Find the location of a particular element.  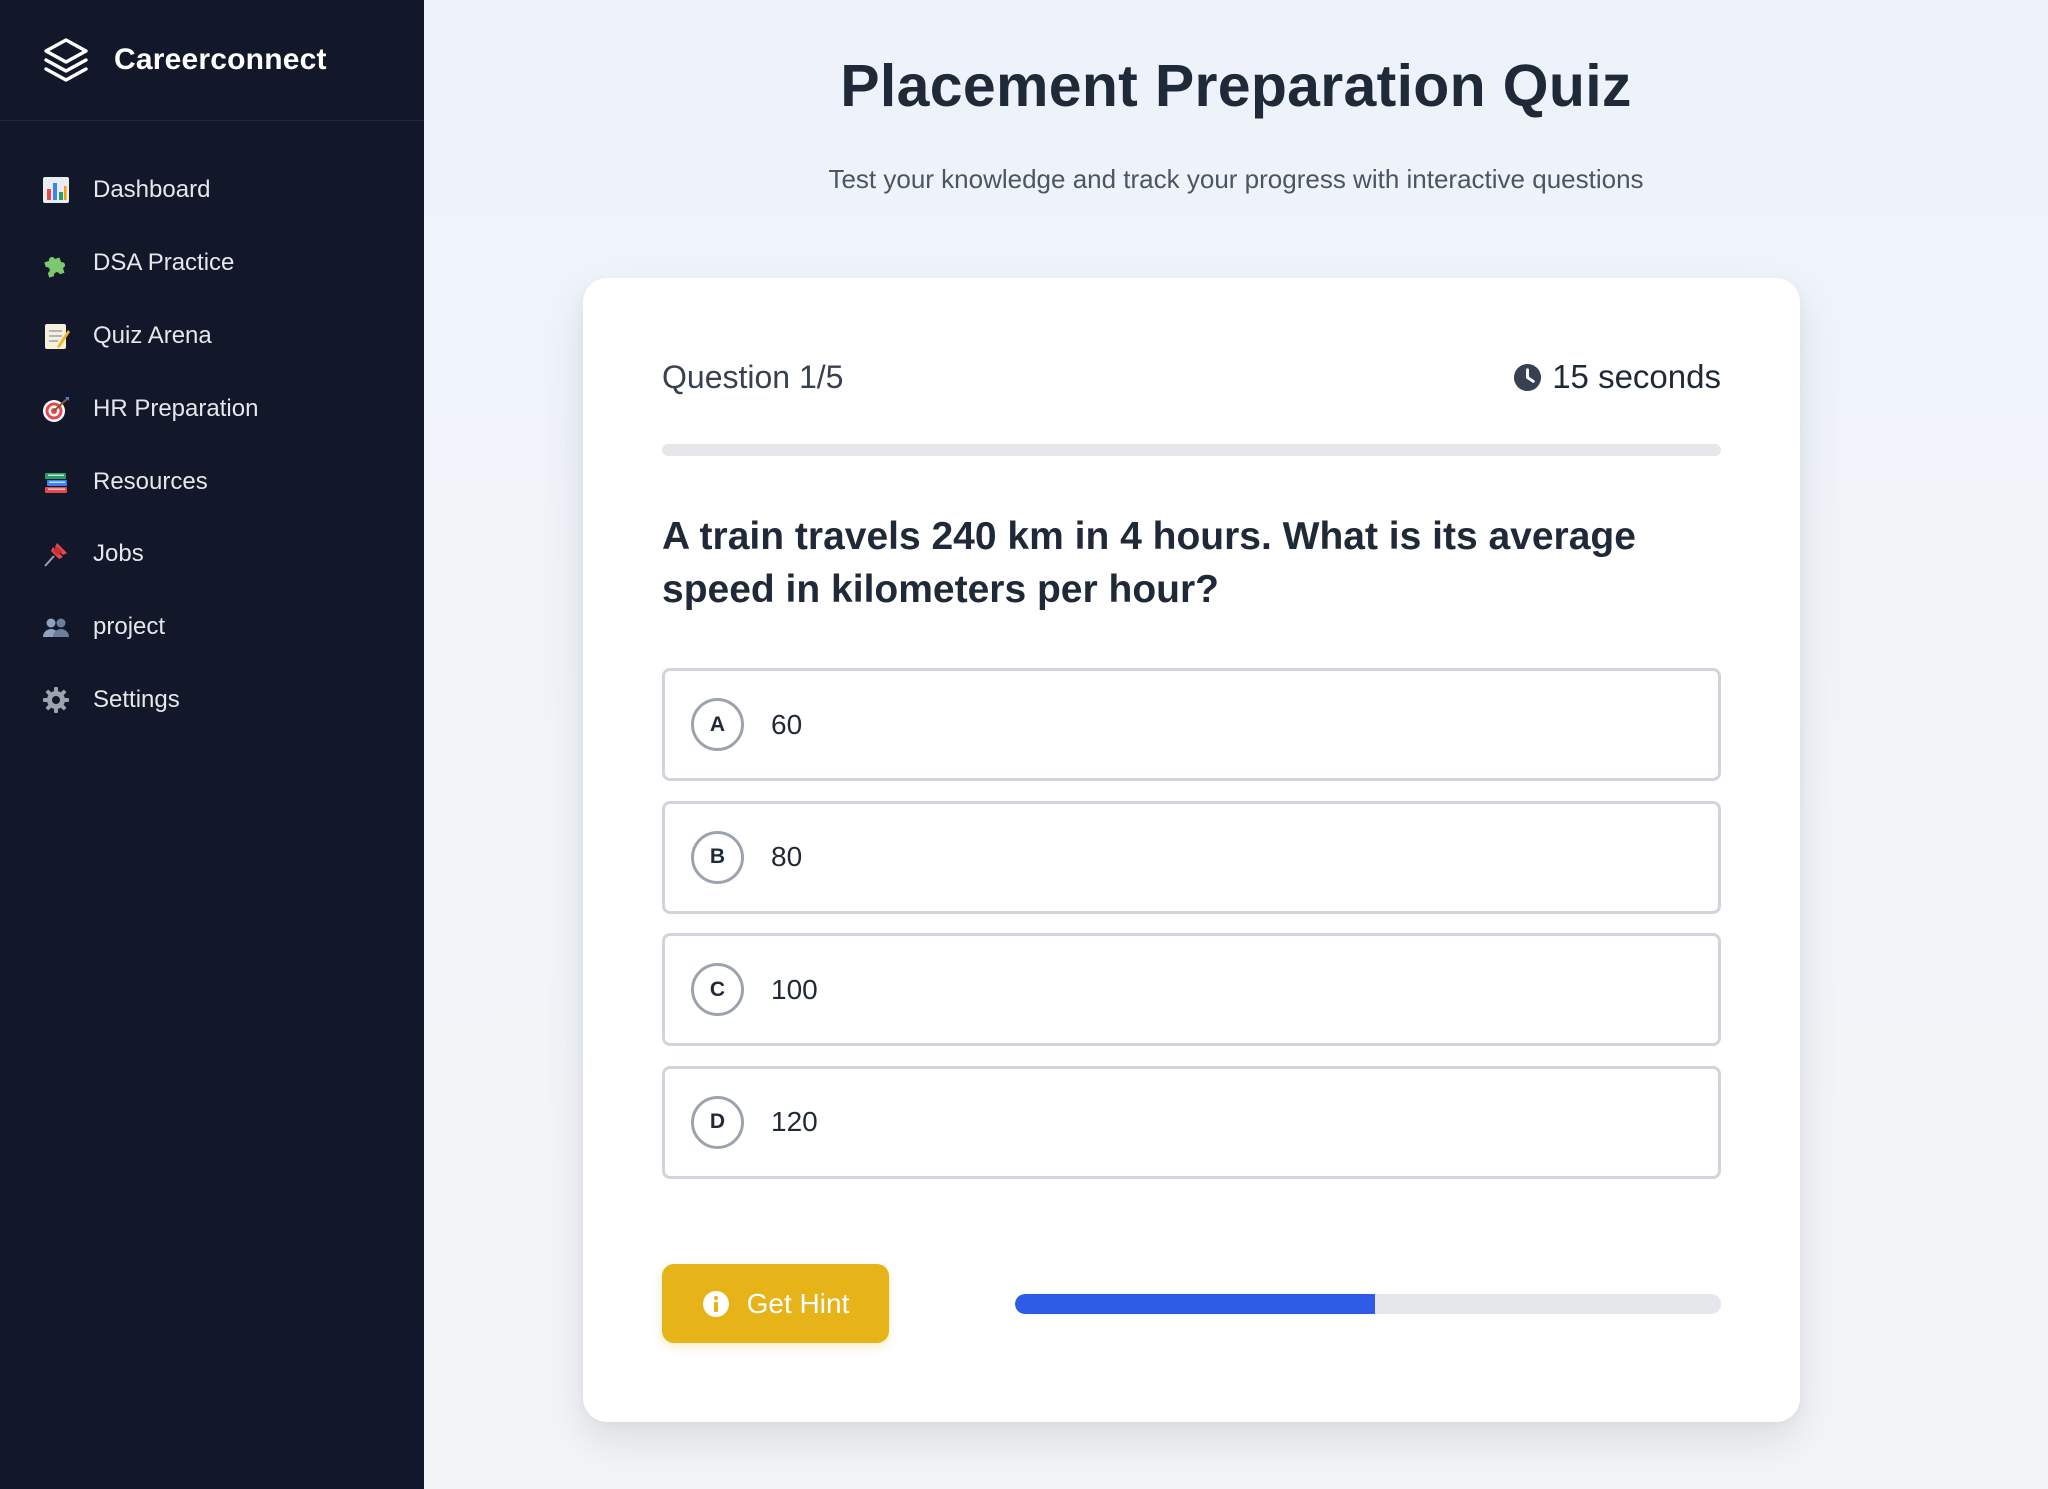

sidebar-item-quiz-arena: Quiz Arena is located at coordinates (212, 336).